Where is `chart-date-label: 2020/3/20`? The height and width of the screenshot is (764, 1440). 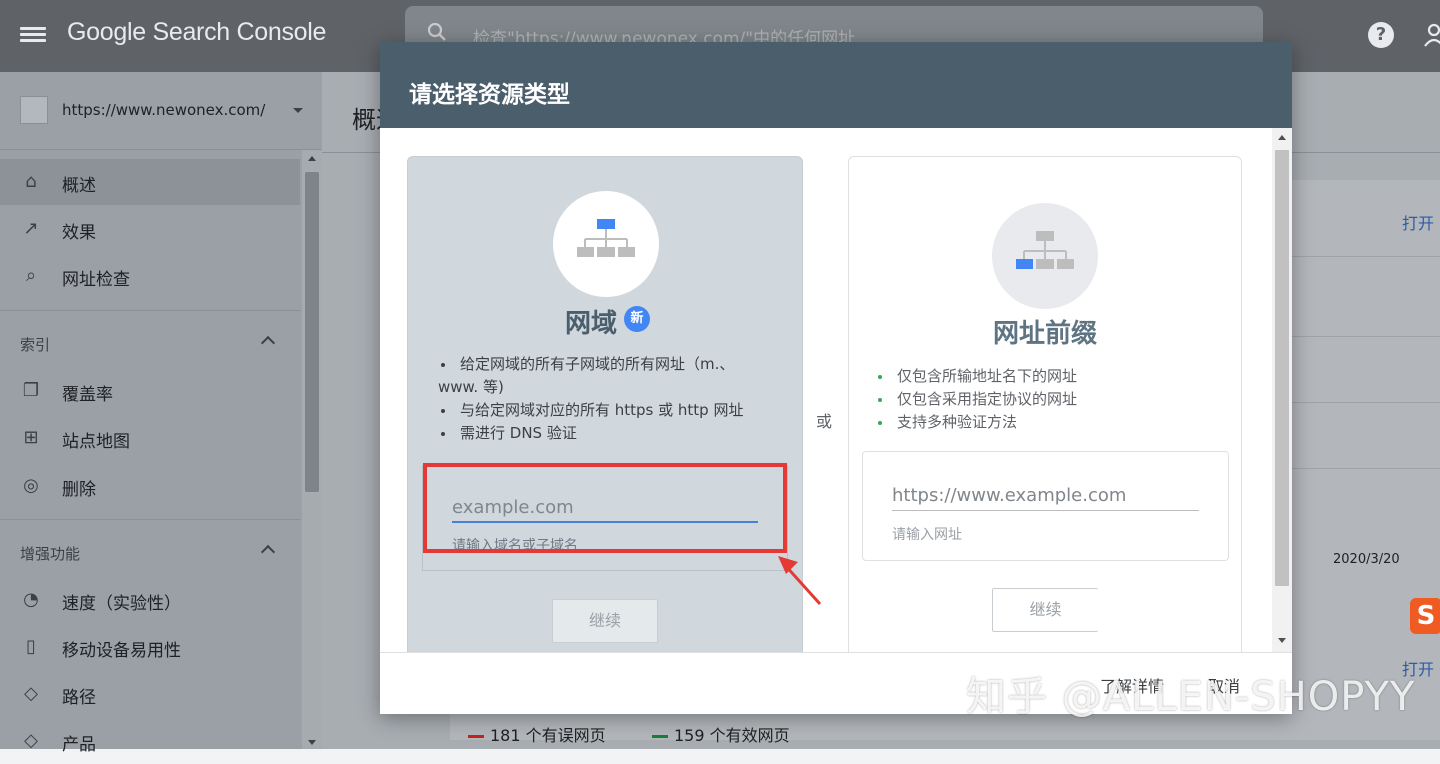 chart-date-label: 2020/3/20 is located at coordinates (1366, 559).